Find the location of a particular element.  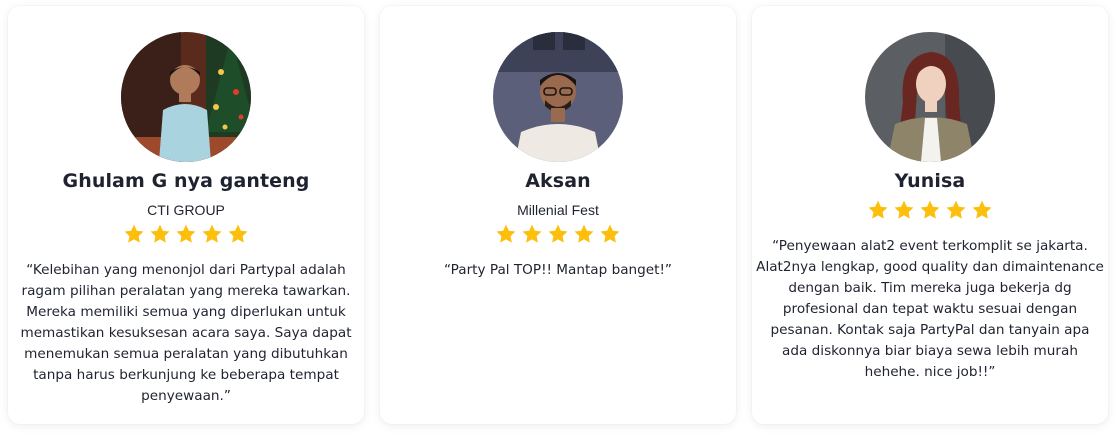

reviewer-company: CTI GROUP is located at coordinates (186, 210).